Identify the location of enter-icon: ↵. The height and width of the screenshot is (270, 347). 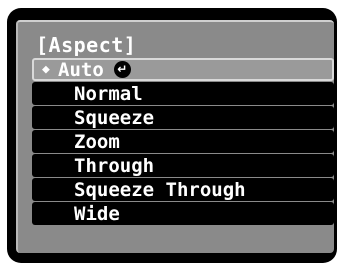
(122, 69).